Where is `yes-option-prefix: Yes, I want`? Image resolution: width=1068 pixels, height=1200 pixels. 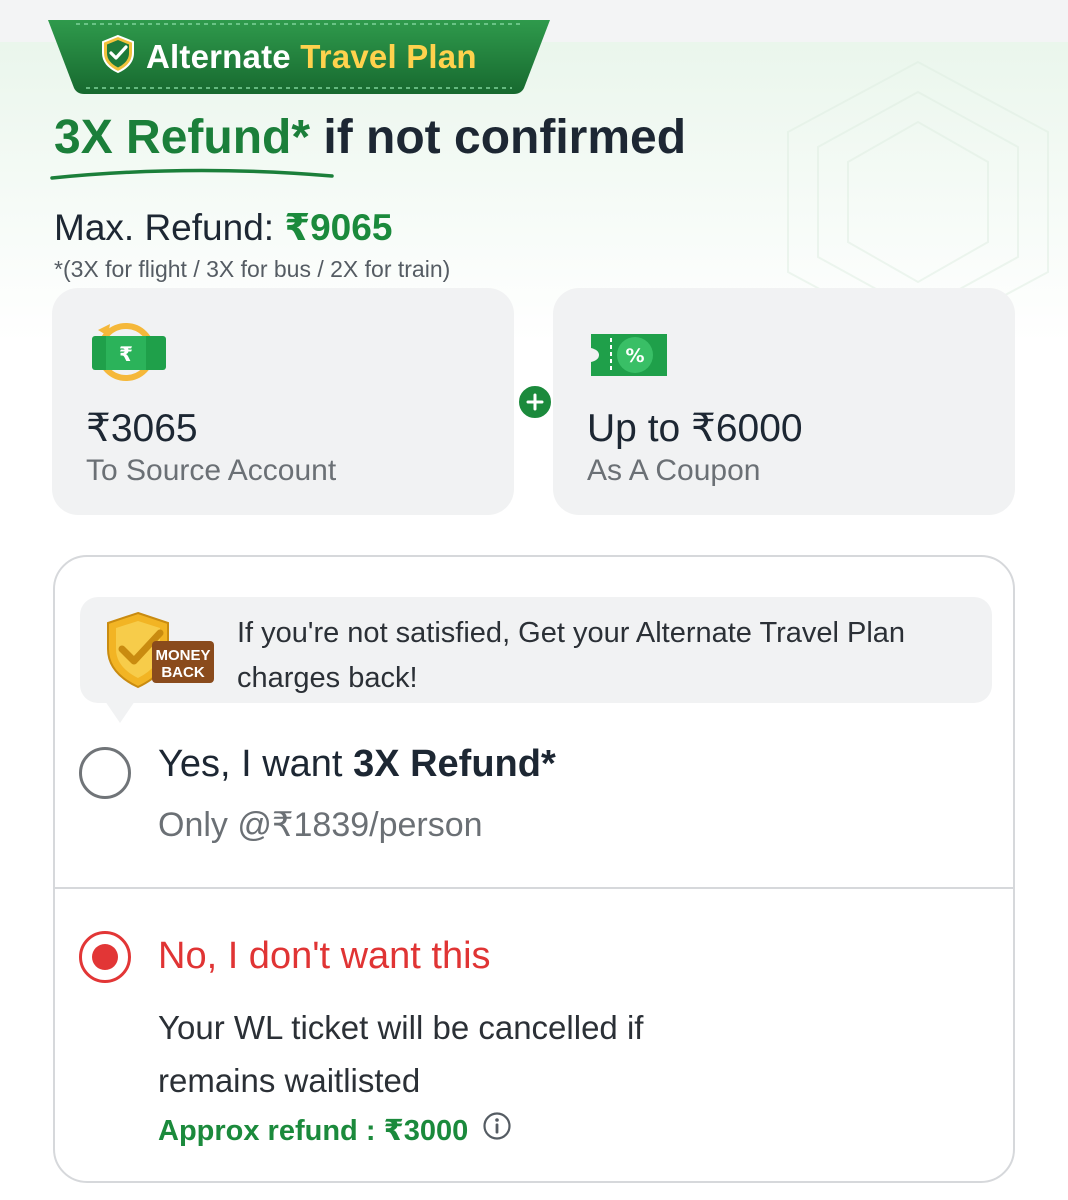 yes-option-prefix: Yes, I want is located at coordinates (250, 764).